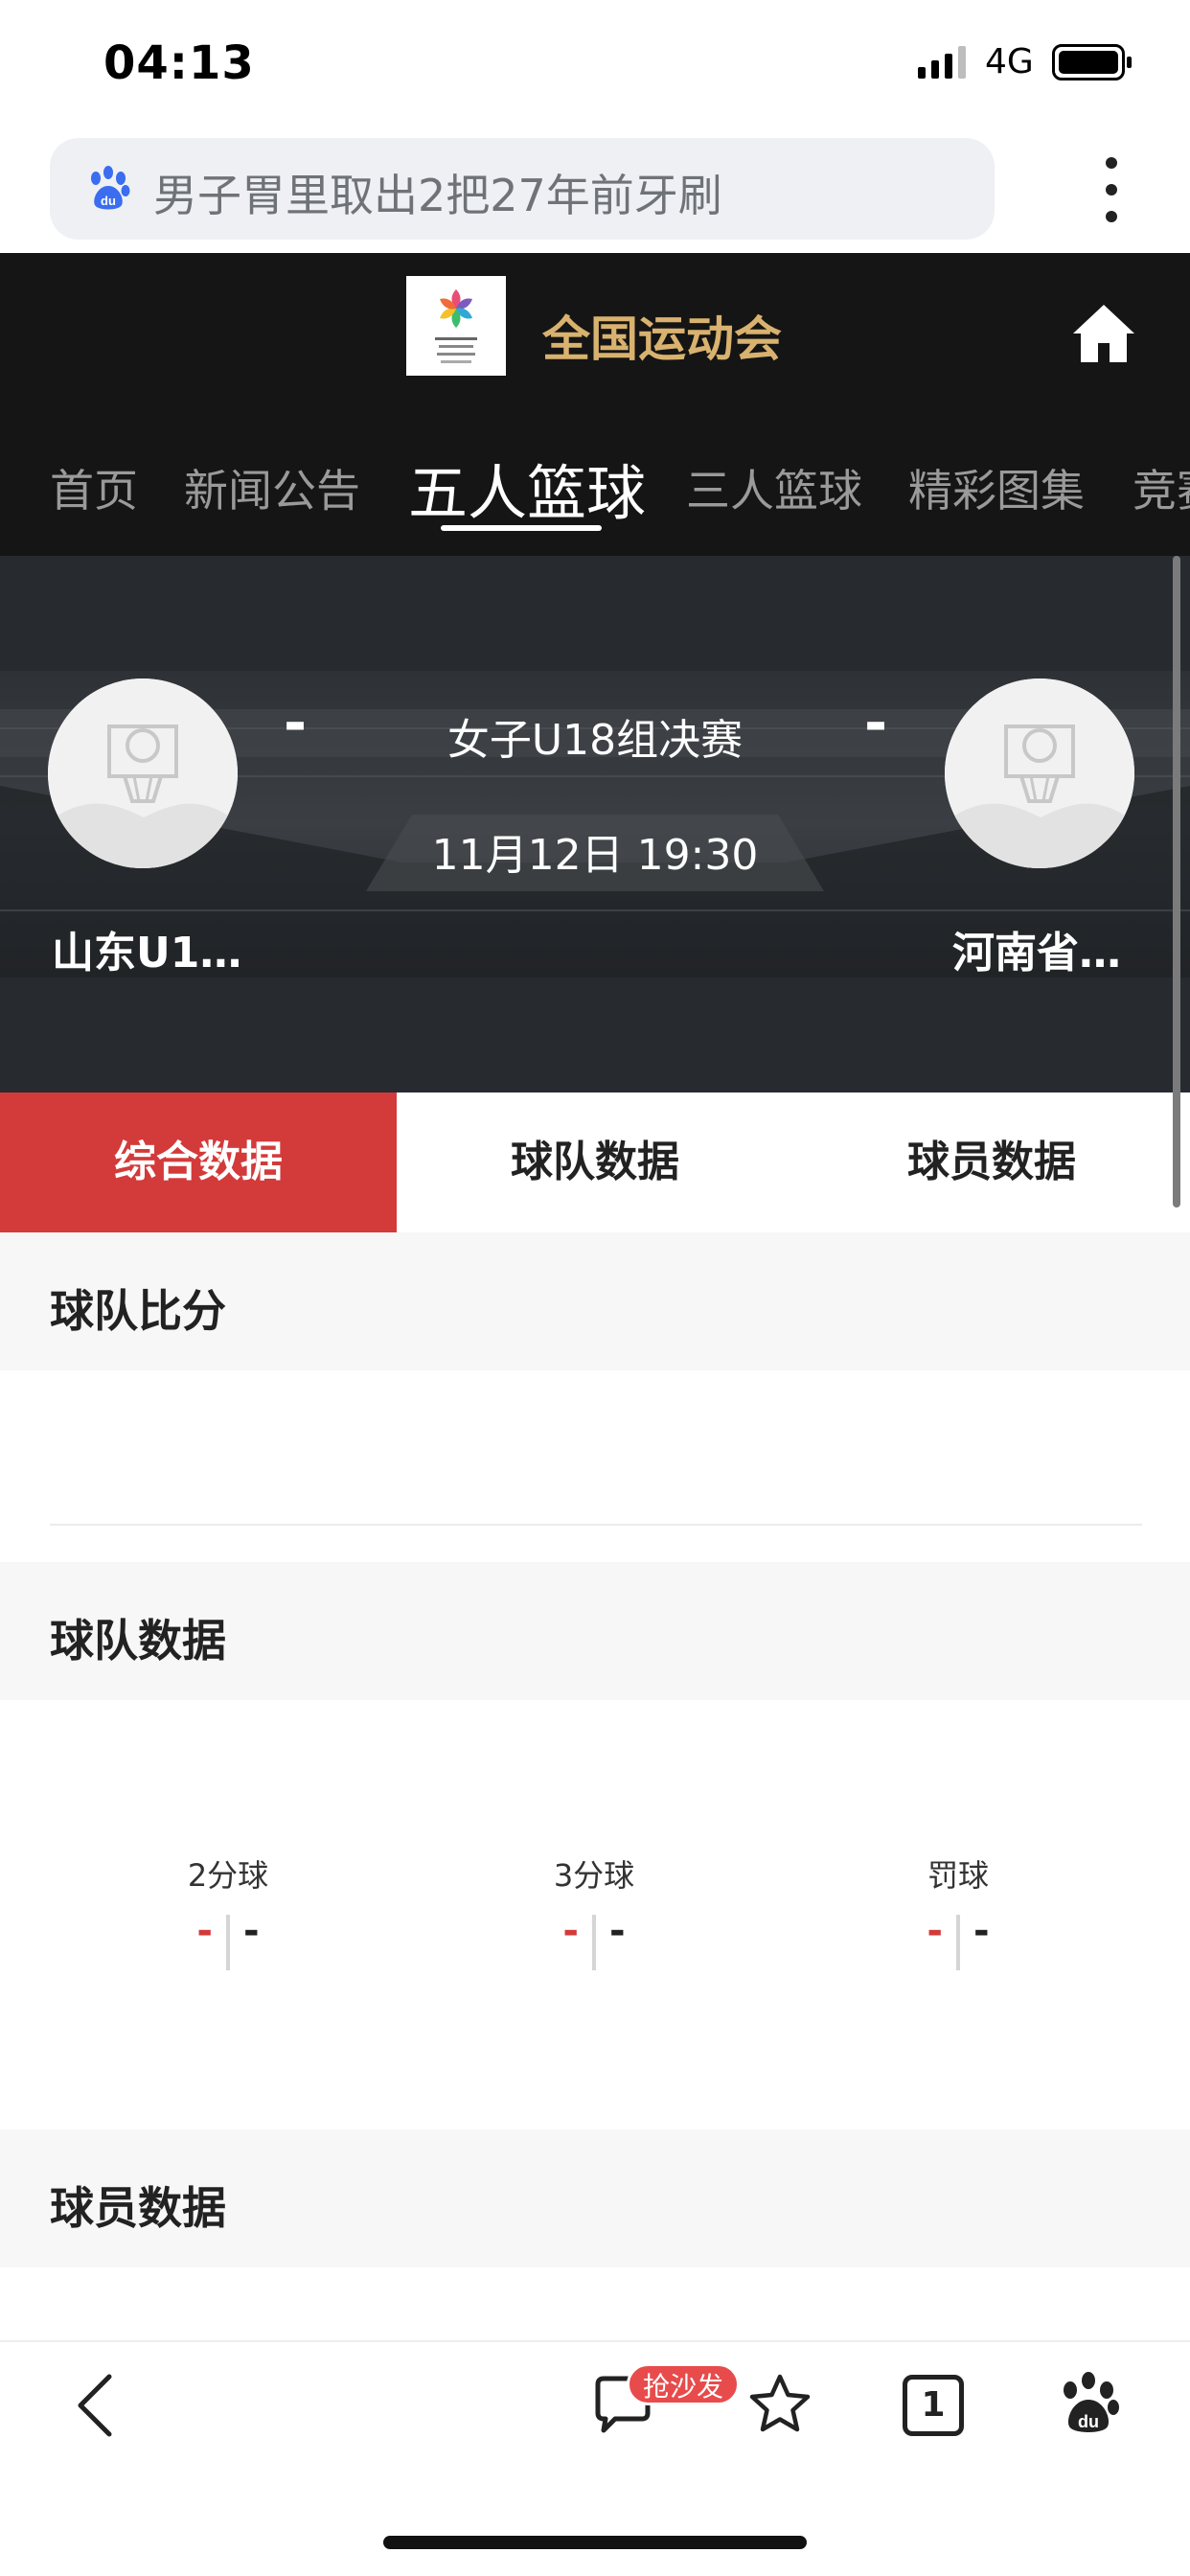 The height and width of the screenshot is (2576, 1190). I want to click on nav-tabs: 首页 新闻公告 五人篮球 三人篮球 精彩图集 竞赛, so click(595, 491).